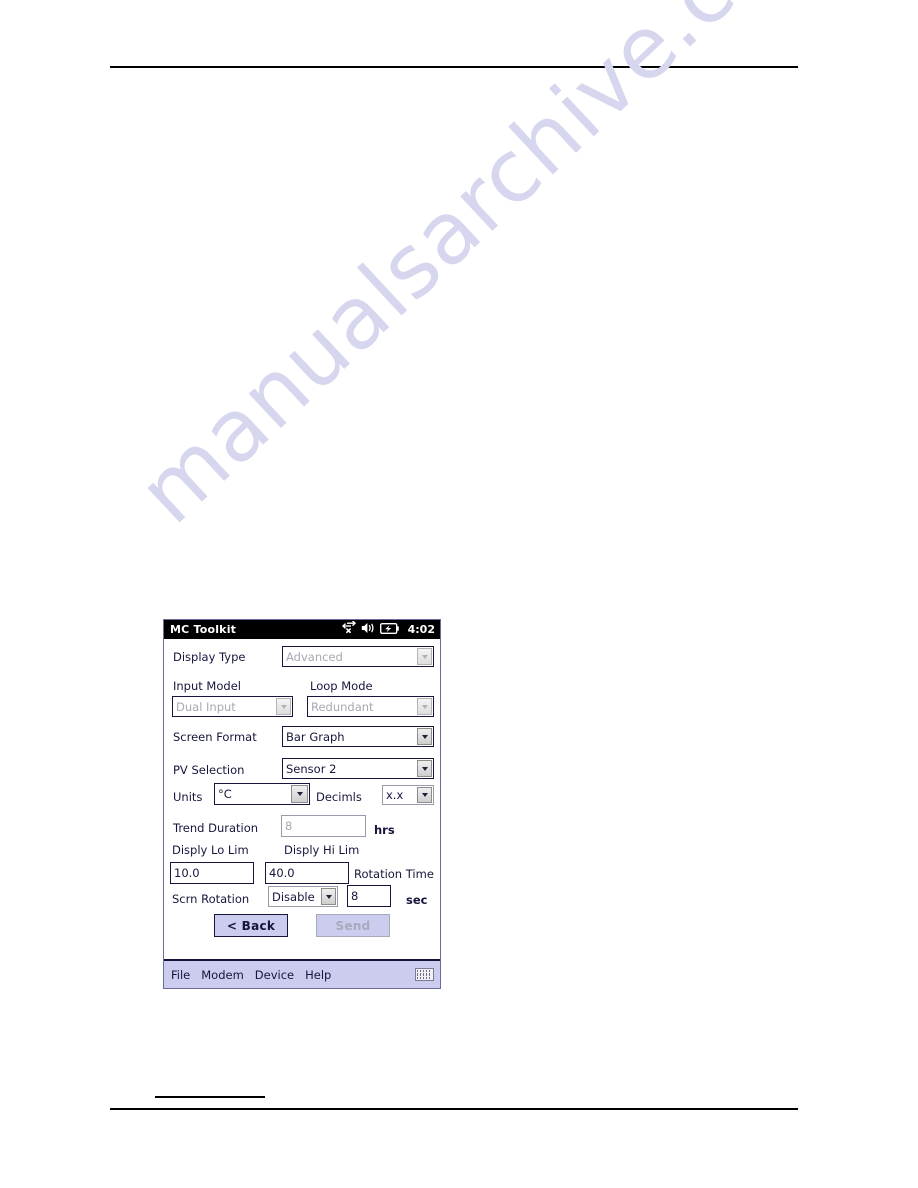 The height and width of the screenshot is (1188, 918). What do you see at coordinates (289, 826) in the screenshot?
I see `trend-duration-value: 8` at bounding box center [289, 826].